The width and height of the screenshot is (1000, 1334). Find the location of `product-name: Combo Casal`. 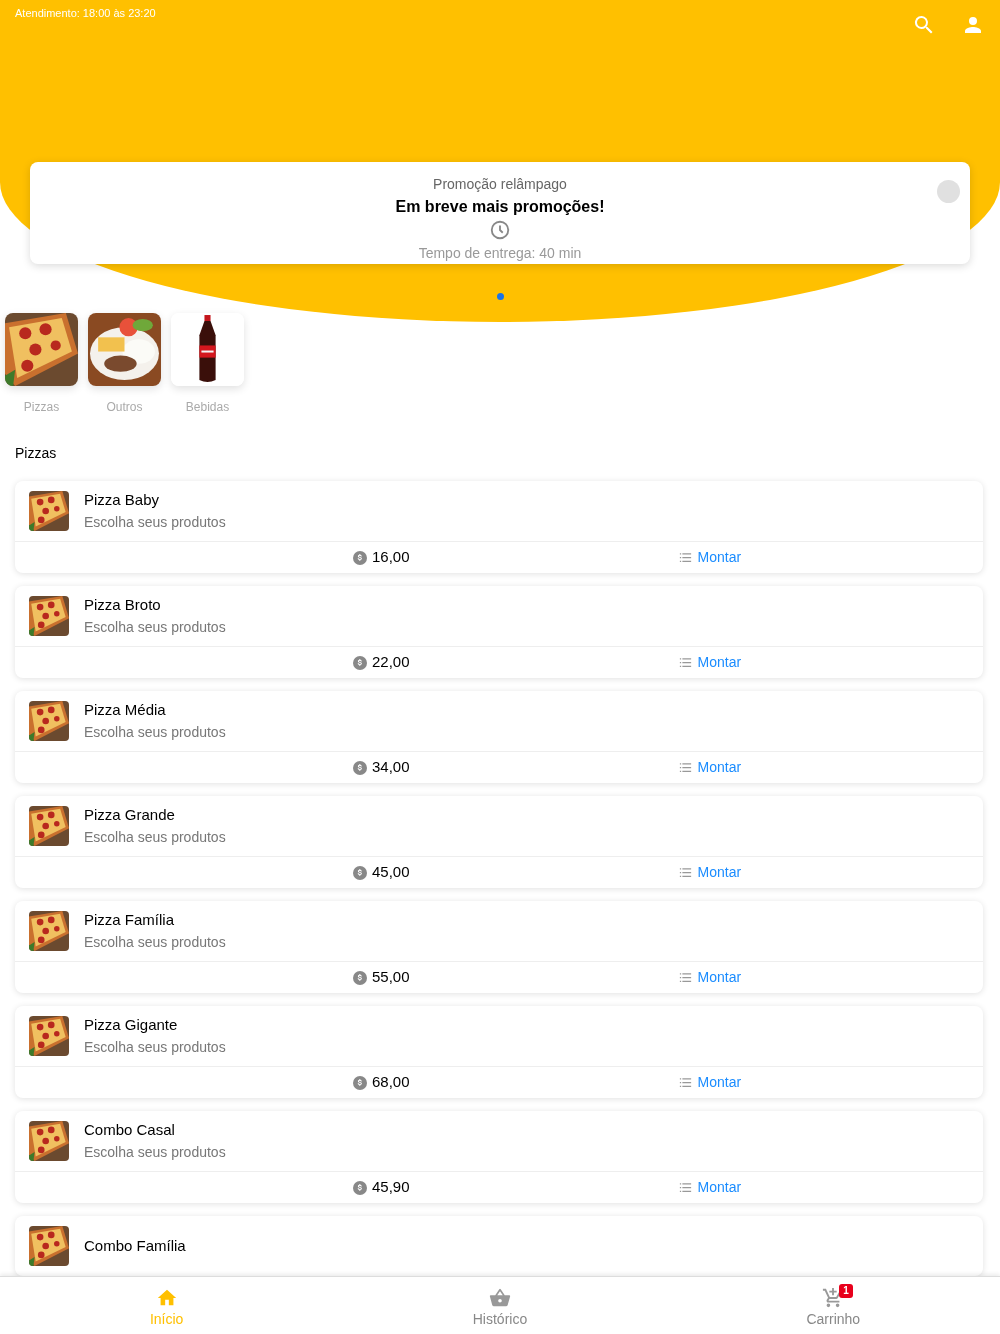

product-name: Combo Casal is located at coordinates (130, 1130).